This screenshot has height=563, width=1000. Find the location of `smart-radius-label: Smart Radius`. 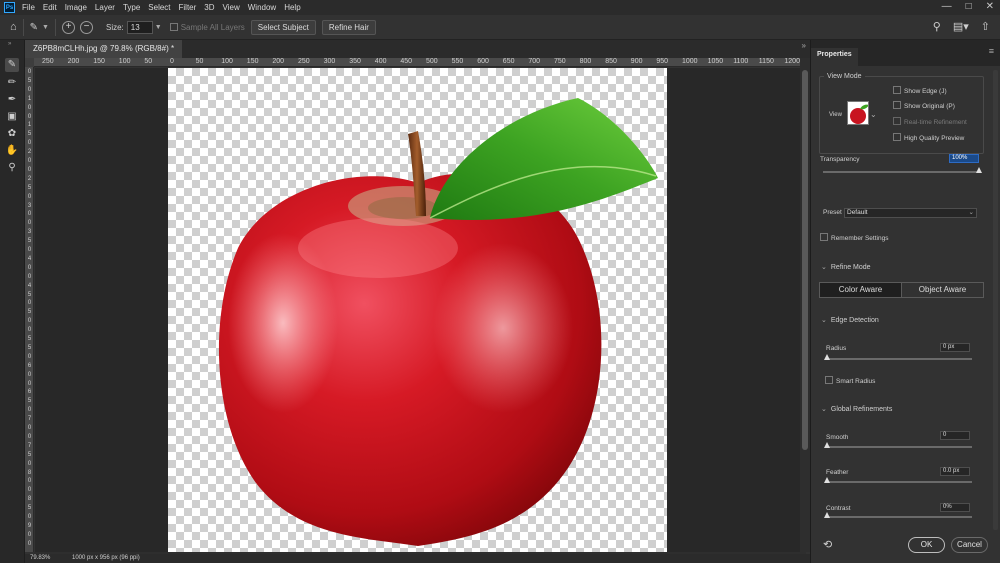

smart-radius-label: Smart Radius is located at coordinates (856, 381).